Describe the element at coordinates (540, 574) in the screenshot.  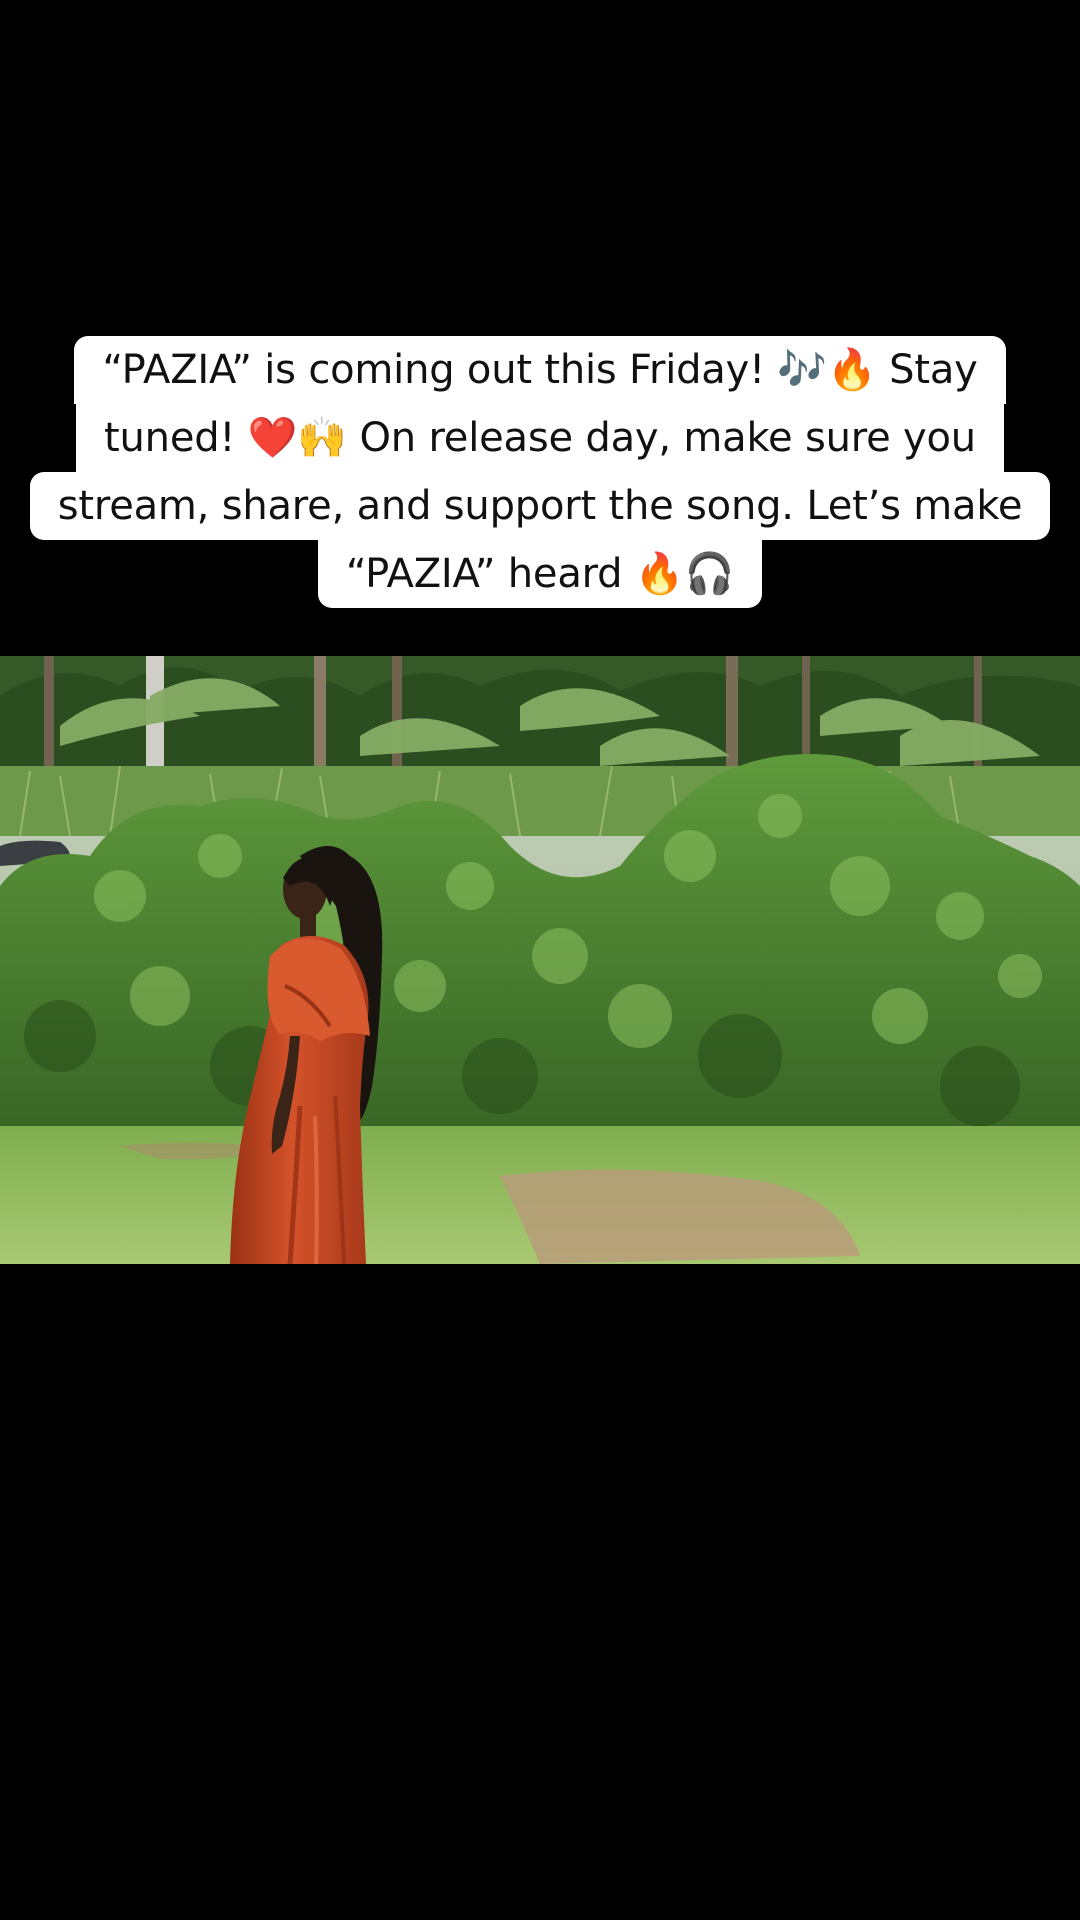
I see `caption-line: “PAZIA” heard 🔥🎧` at that location.